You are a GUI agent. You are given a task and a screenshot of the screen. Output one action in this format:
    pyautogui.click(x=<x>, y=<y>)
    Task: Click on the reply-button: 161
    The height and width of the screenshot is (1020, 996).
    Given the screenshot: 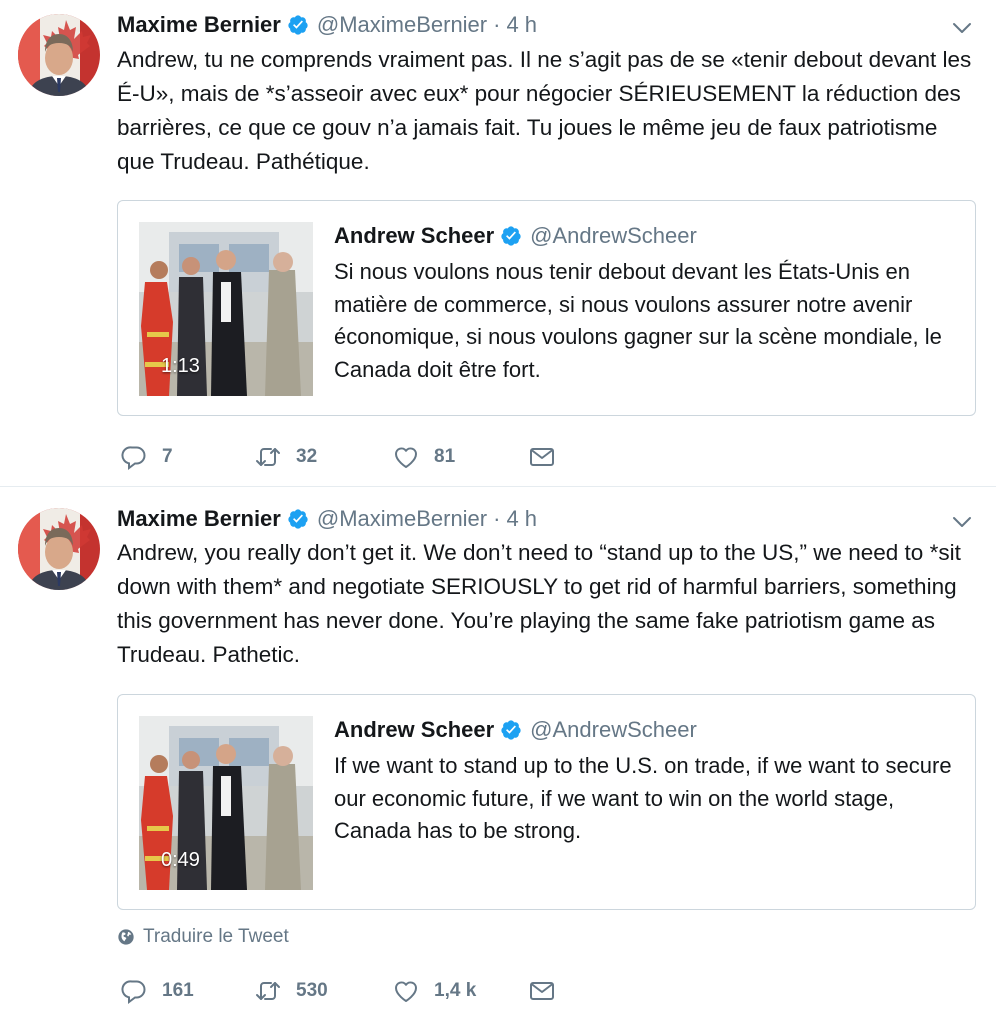 What is the action you would take?
    pyautogui.click(x=157, y=991)
    